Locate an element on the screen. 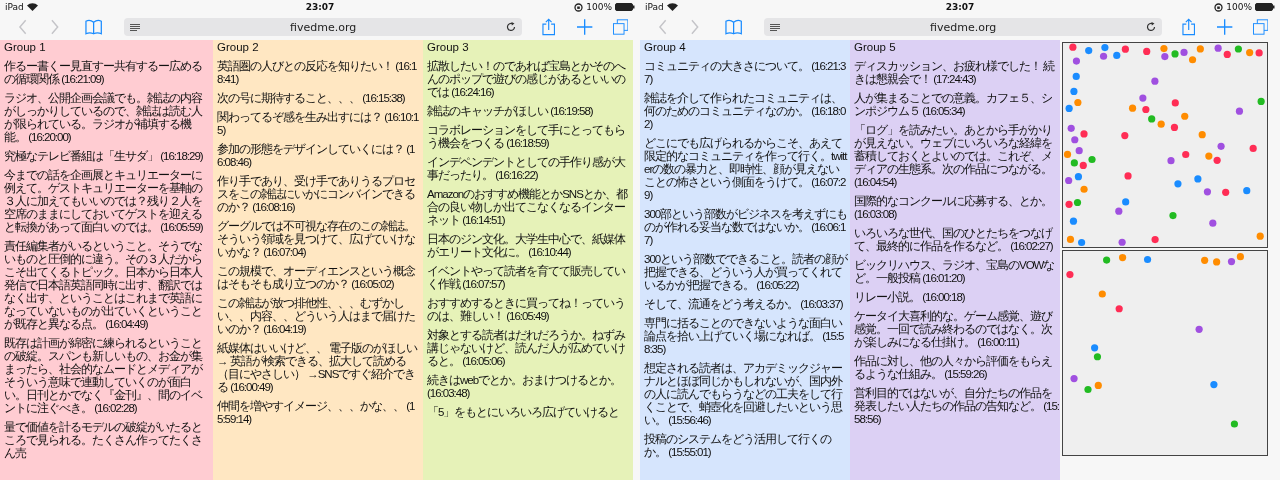 This screenshot has width=1280, height=480. comment-text: 専門に括ることのできないような面白い論点を拾い上げていく場になれば。 (15:58:35) is located at coordinates (744, 336).